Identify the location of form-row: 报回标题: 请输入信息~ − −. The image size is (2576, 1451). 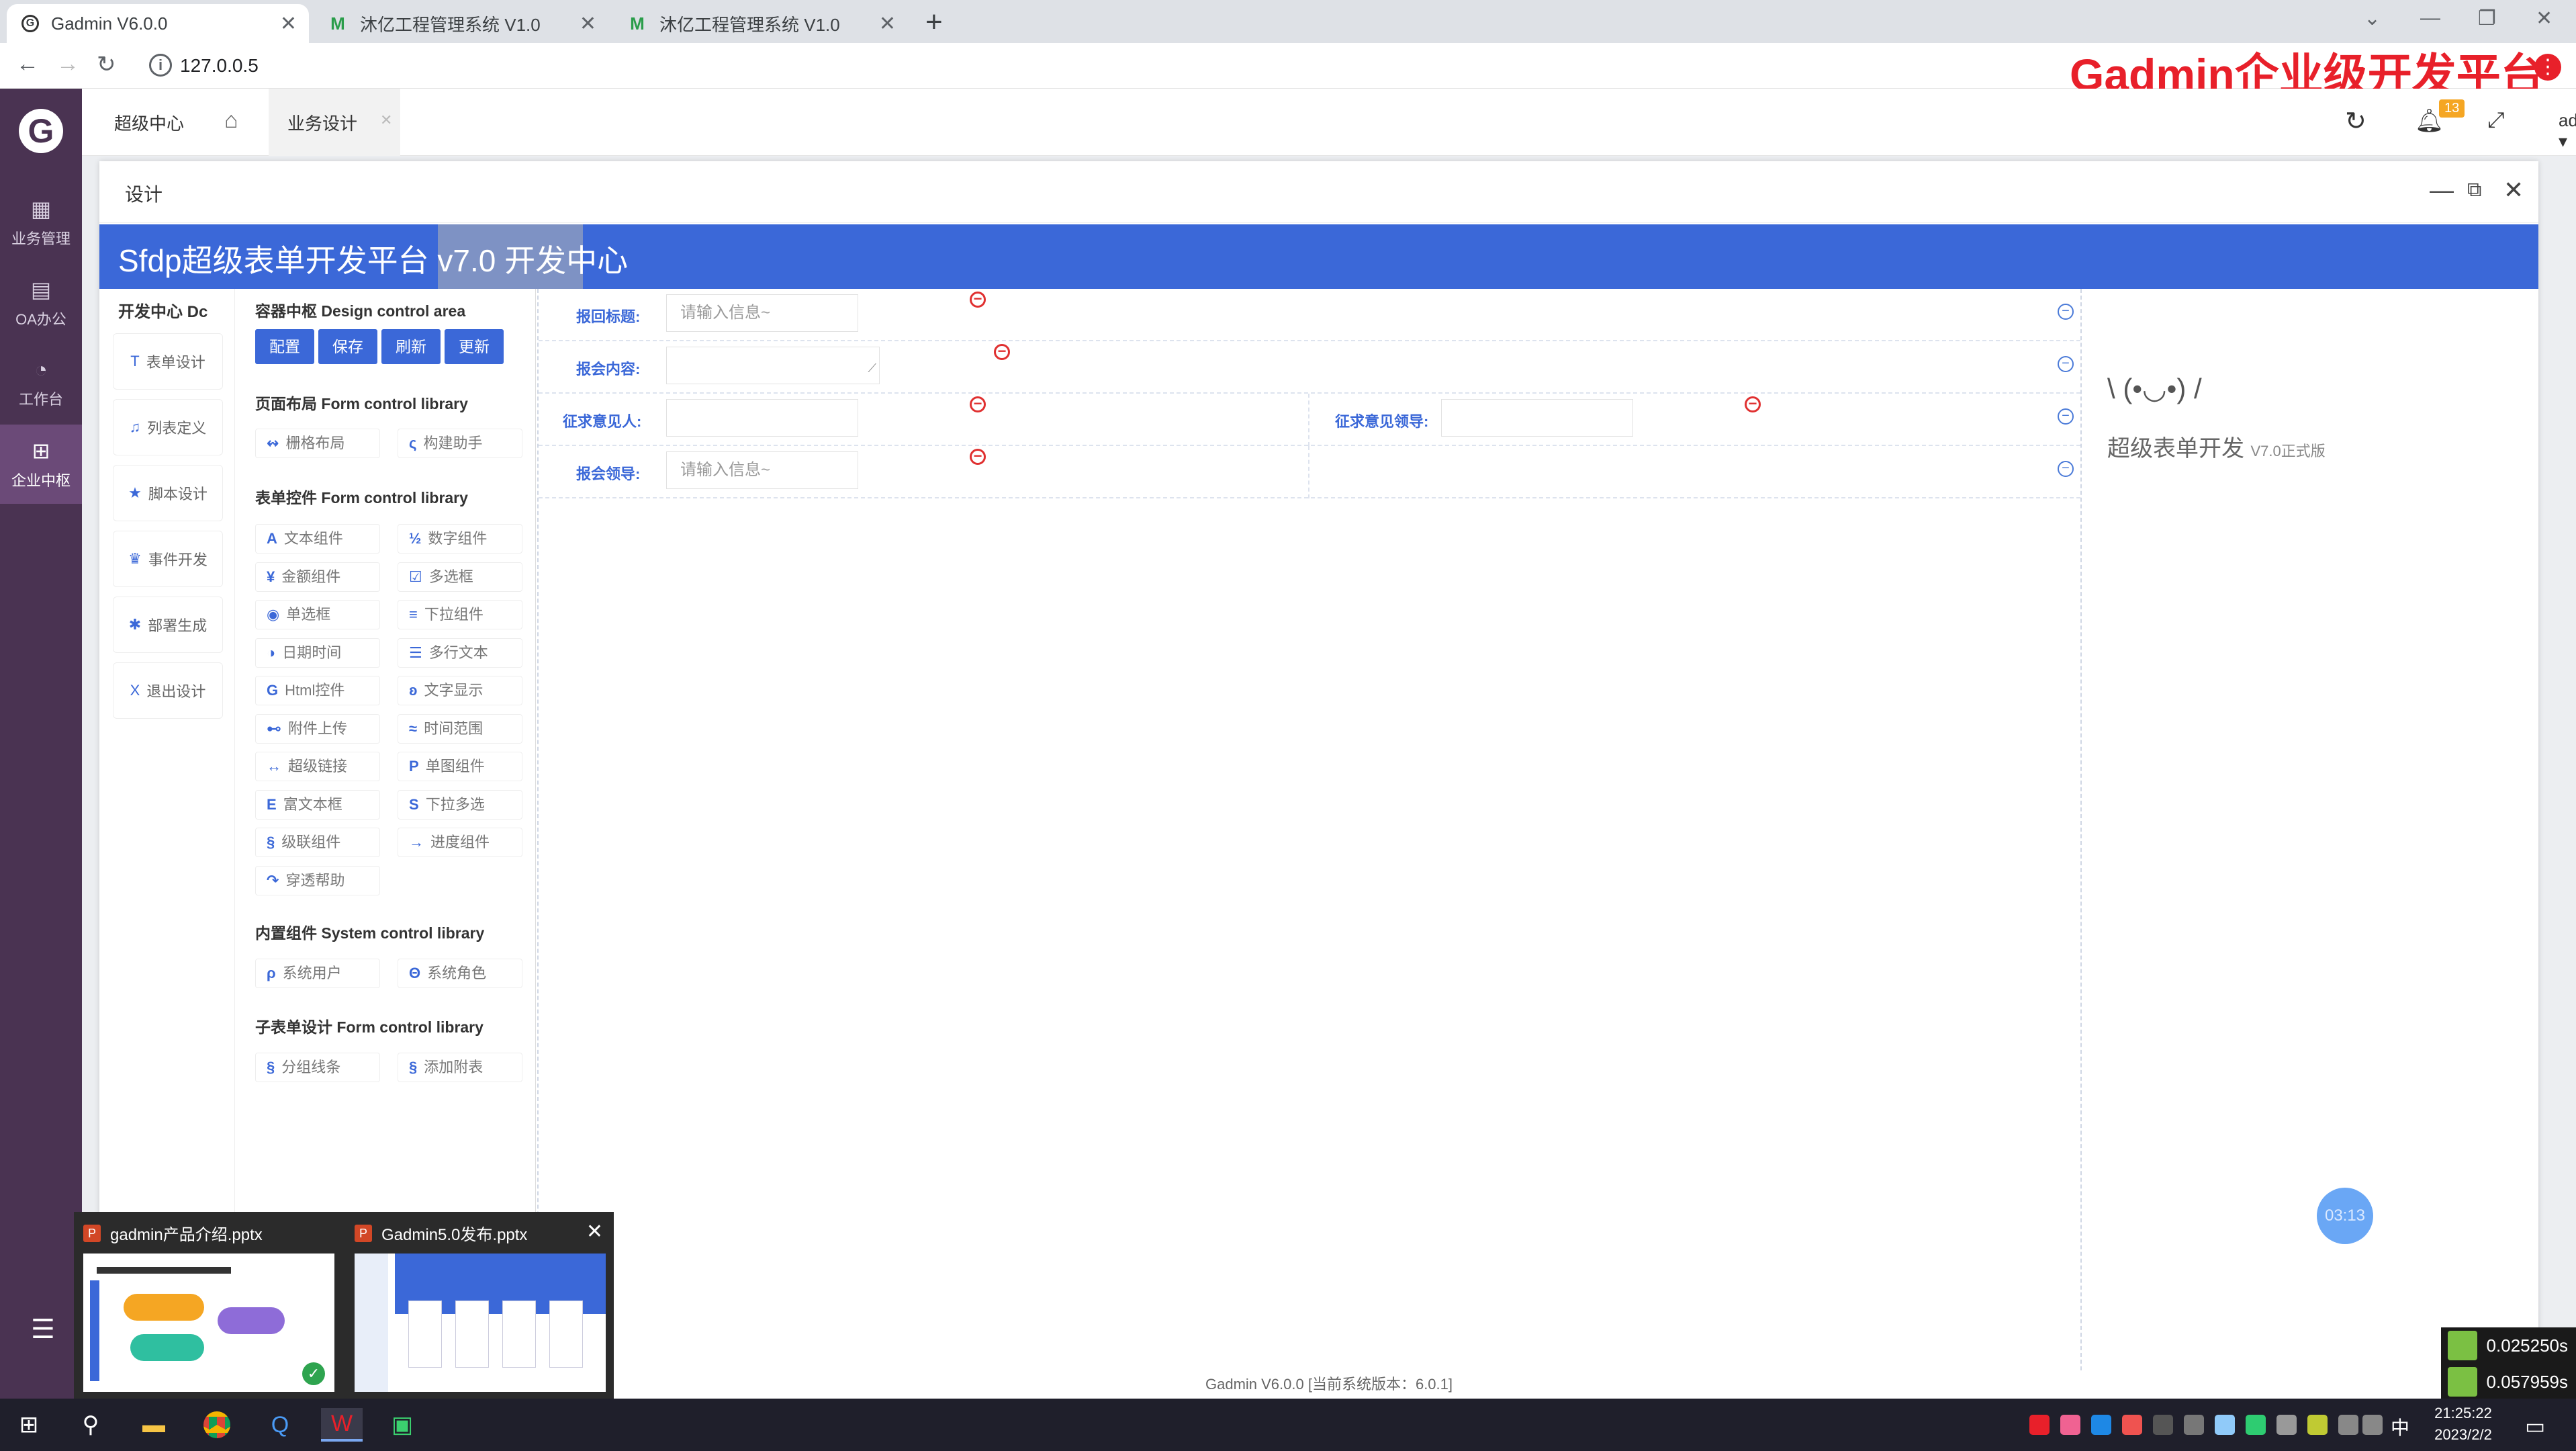
(1309, 315).